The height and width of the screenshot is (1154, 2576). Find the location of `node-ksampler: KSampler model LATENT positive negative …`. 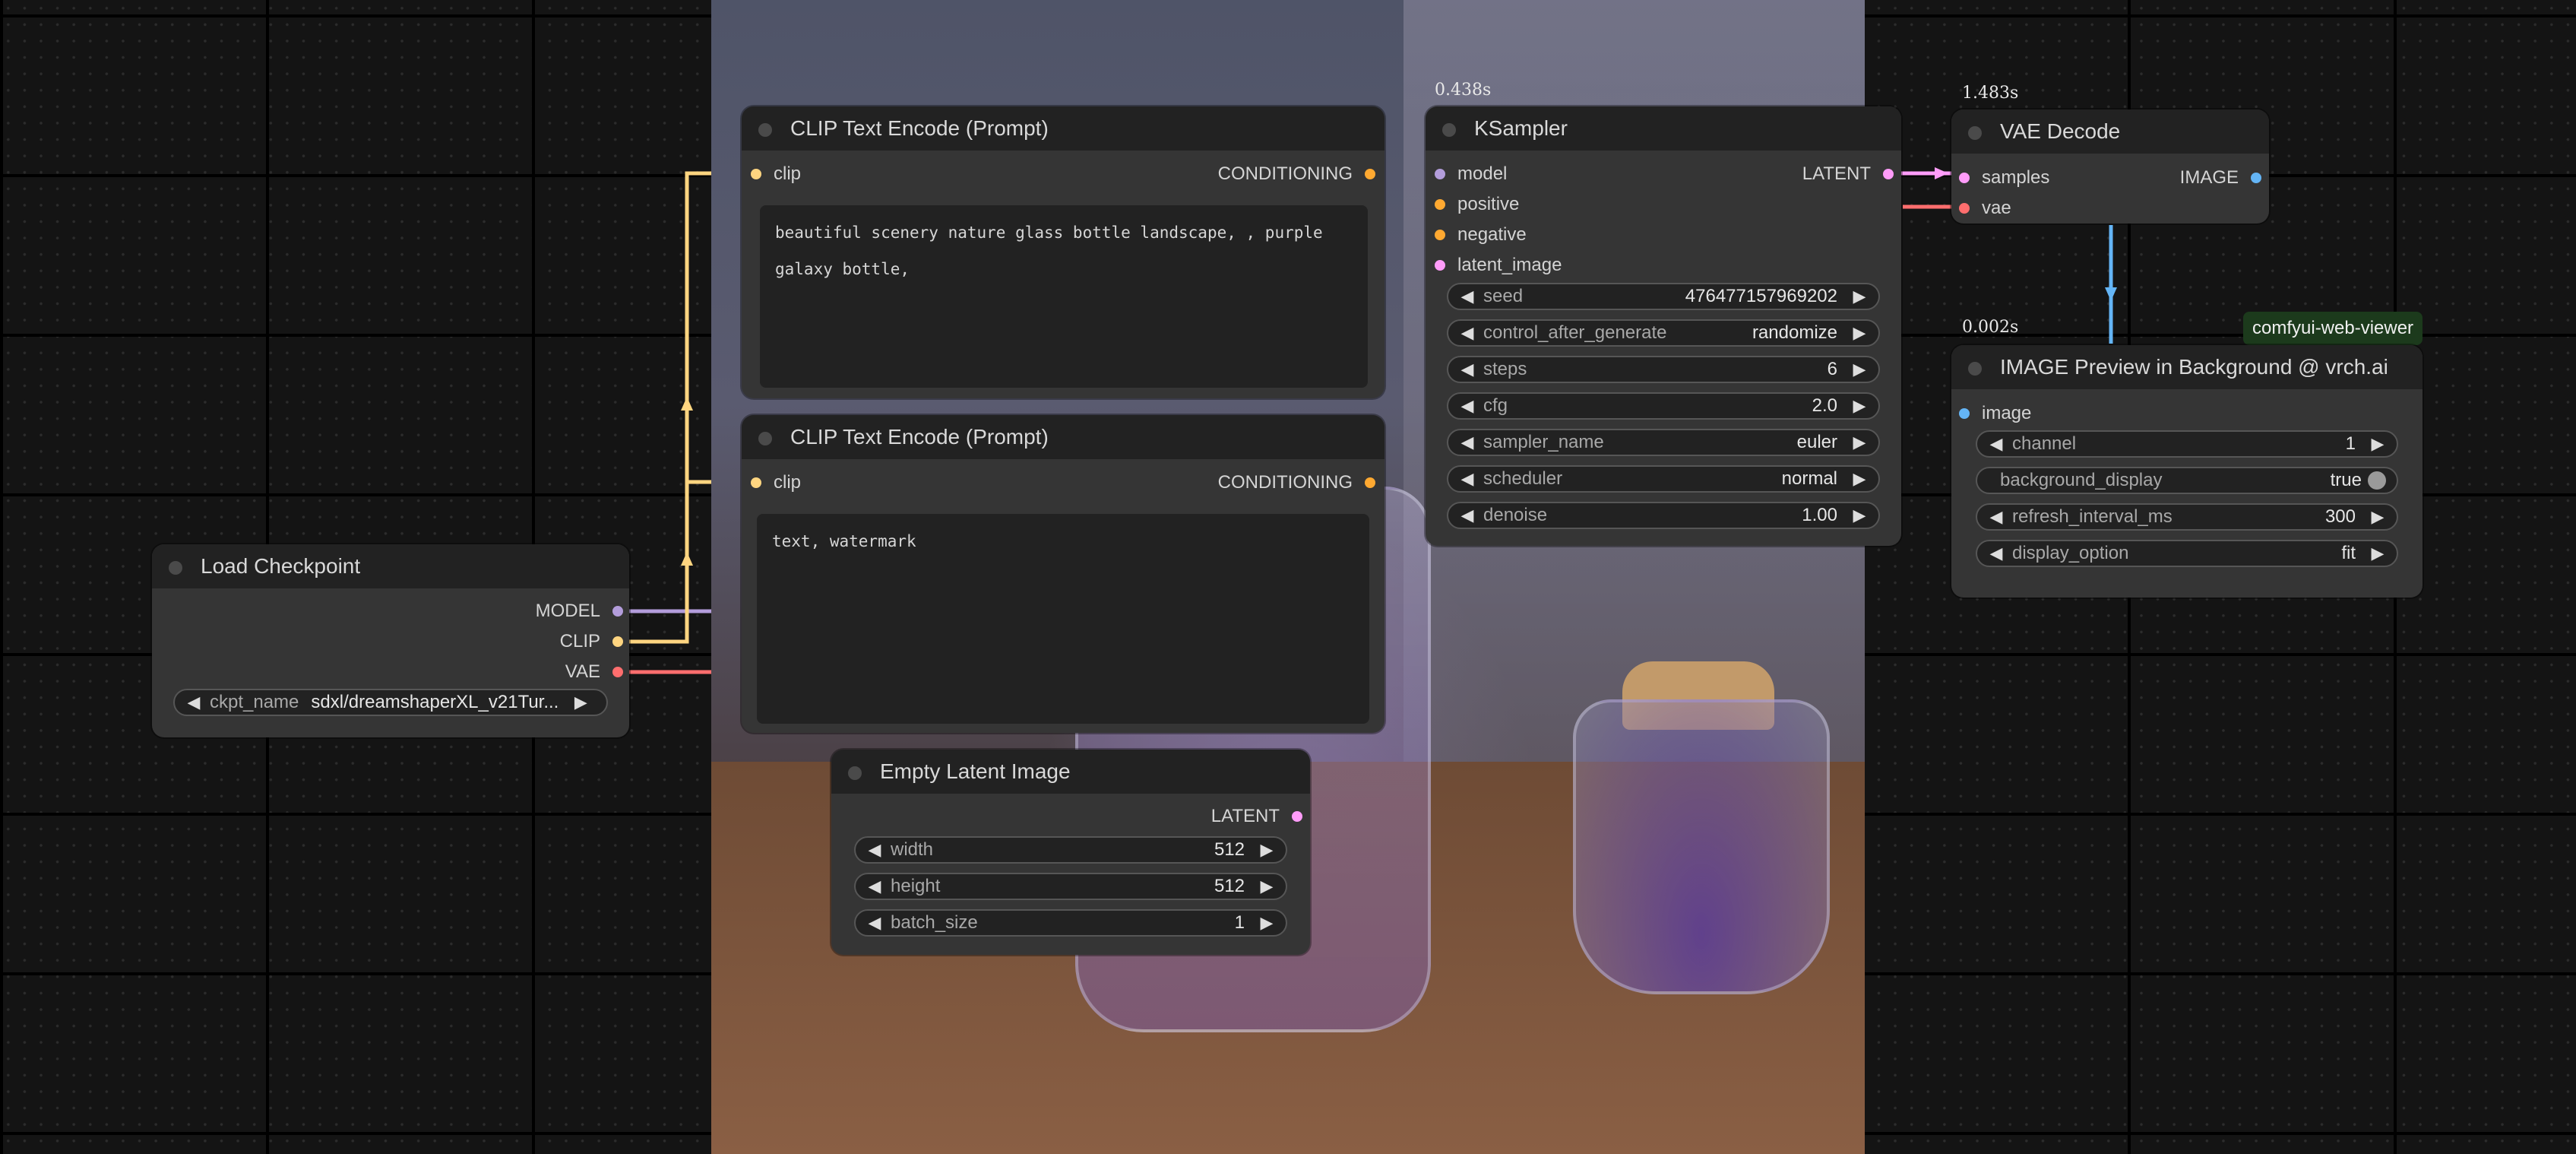

node-ksampler: KSampler model LATENT positive negative … is located at coordinates (1663, 326).